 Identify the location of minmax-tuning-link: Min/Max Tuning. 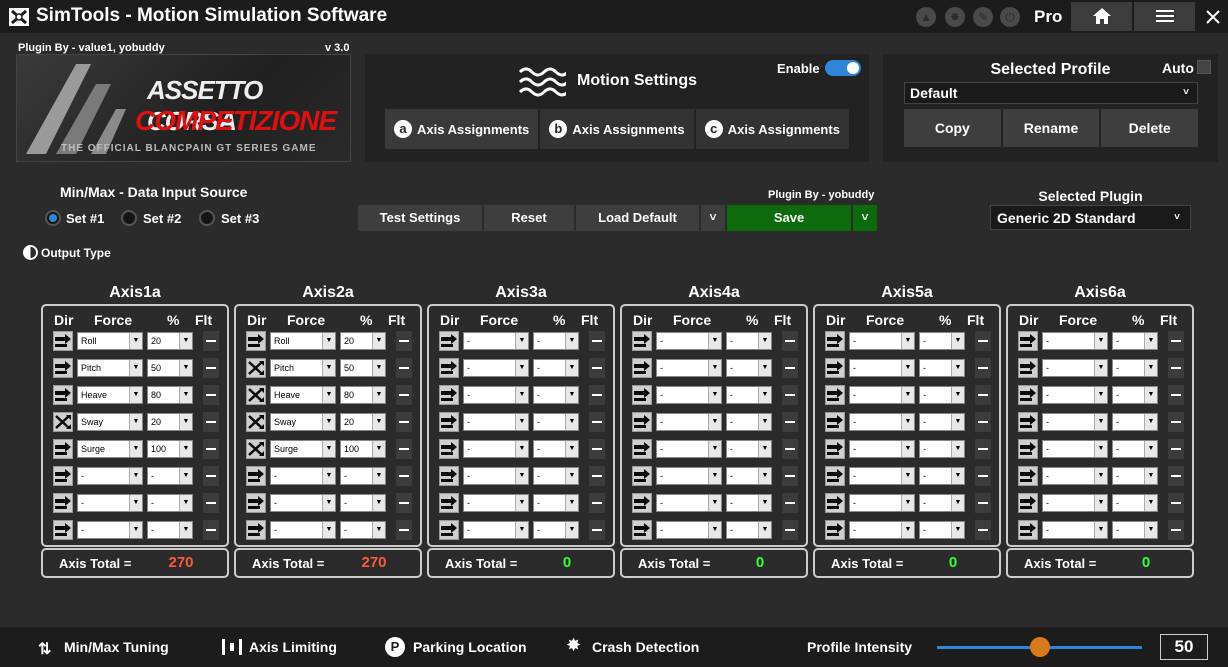
(116, 647).